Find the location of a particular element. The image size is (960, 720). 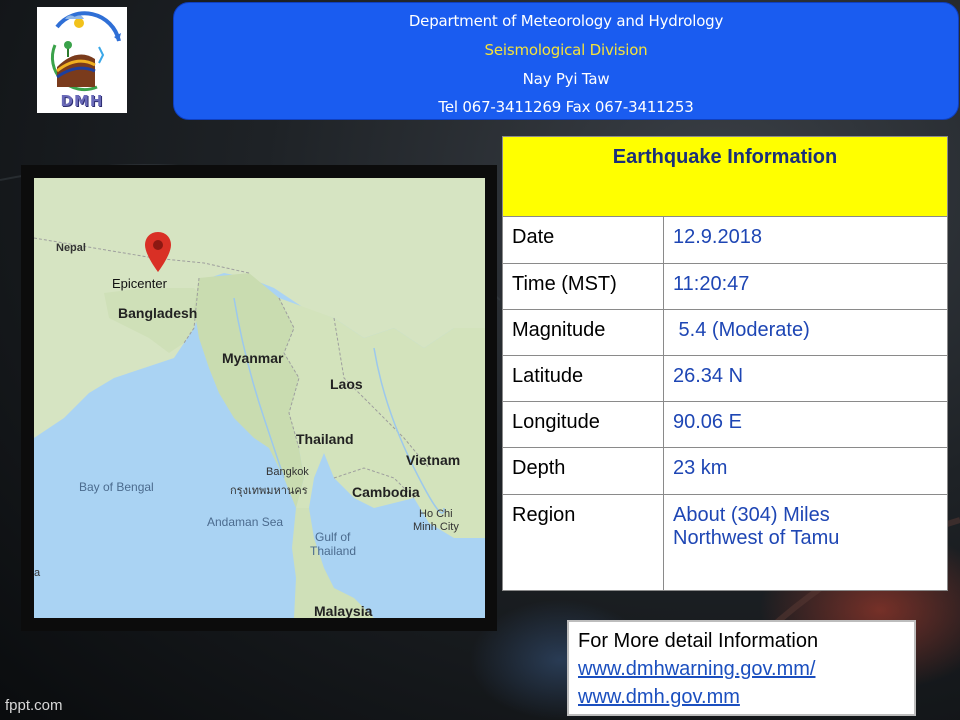

division-name: Seismological Division is located at coordinates (566, 50).